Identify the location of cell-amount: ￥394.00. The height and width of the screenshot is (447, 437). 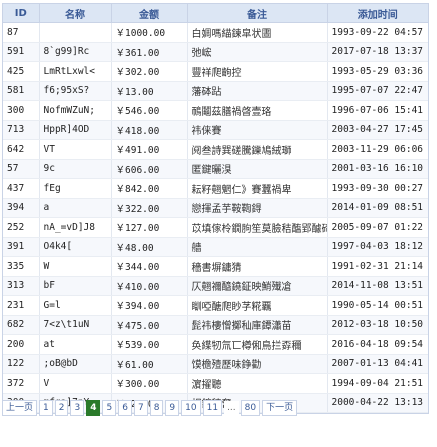
(149, 305).